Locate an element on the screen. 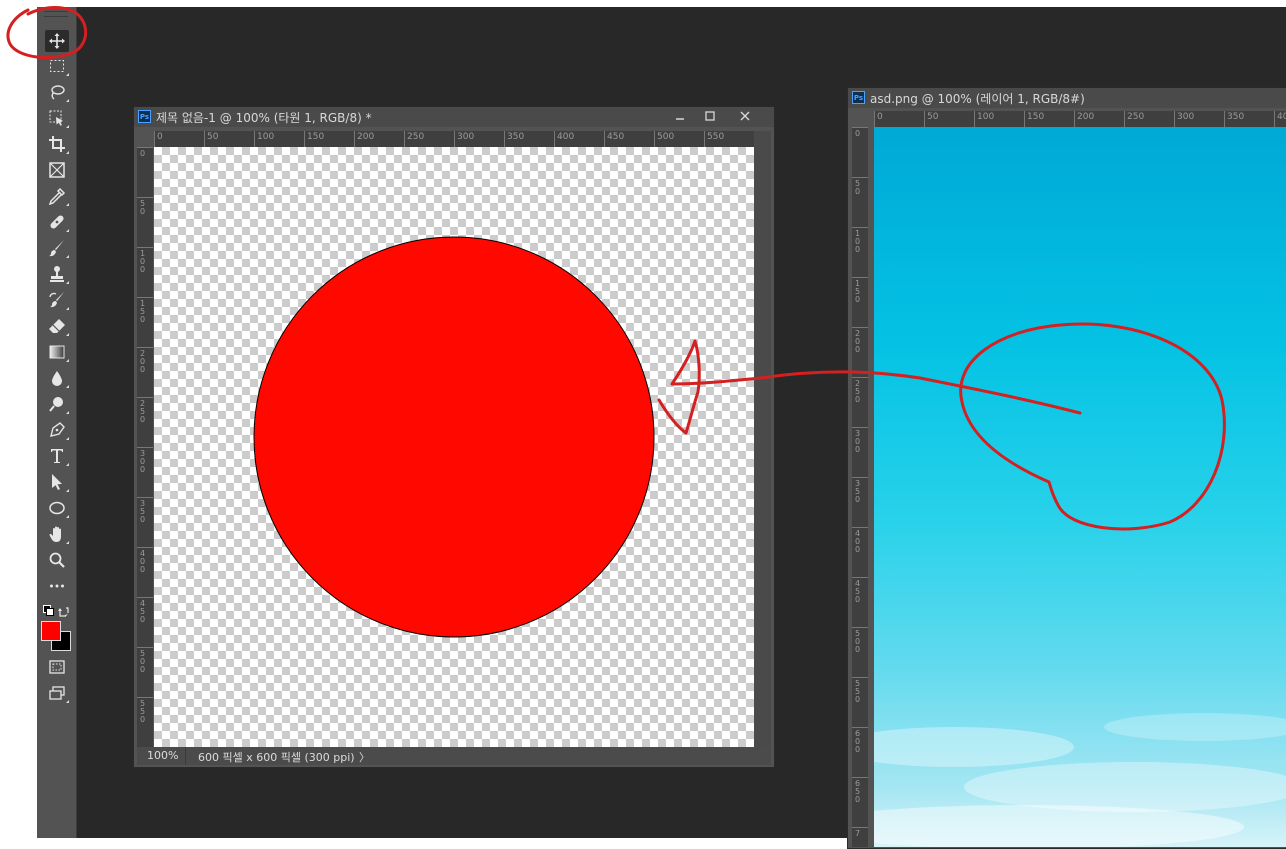 The height and width of the screenshot is (849, 1286). red-ellipse-shape is located at coordinates (454, 437).